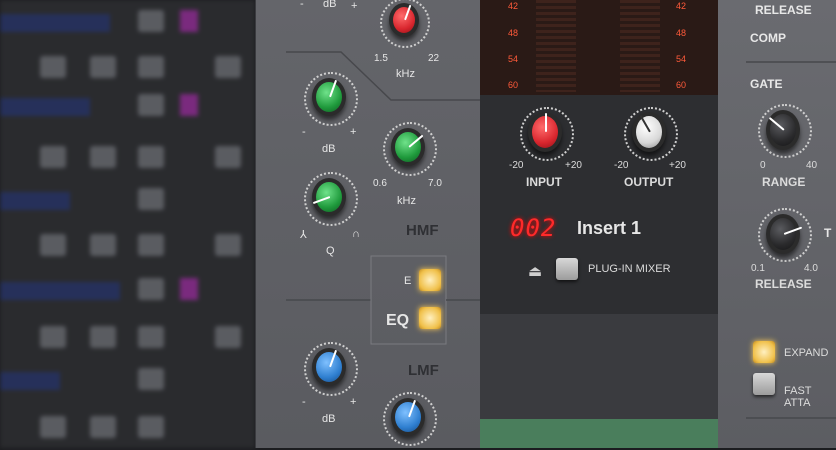  Describe the element at coordinates (406, 201) in the screenshot. I see `hmf-freq-khz-label: kHz` at that location.